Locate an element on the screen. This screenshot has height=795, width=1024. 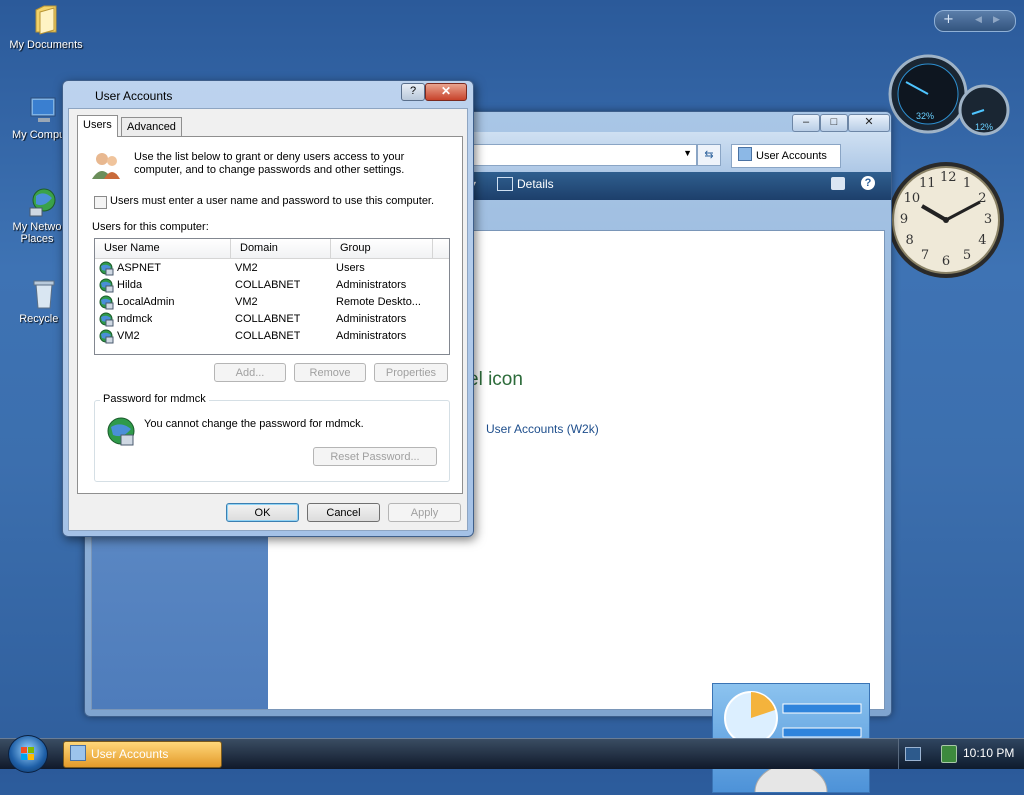
details-button: Details is located at coordinates (535, 184).